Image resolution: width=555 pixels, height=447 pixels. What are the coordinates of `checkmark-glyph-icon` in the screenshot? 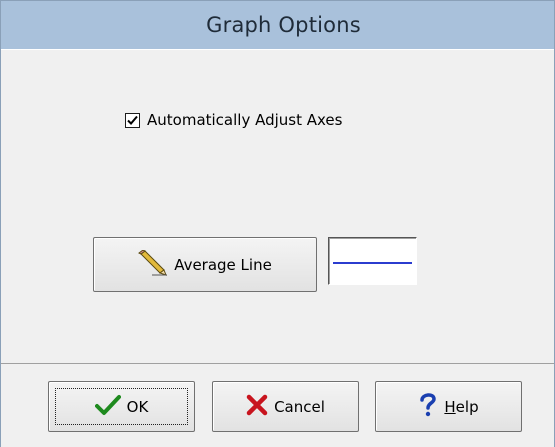 It's located at (132, 120).